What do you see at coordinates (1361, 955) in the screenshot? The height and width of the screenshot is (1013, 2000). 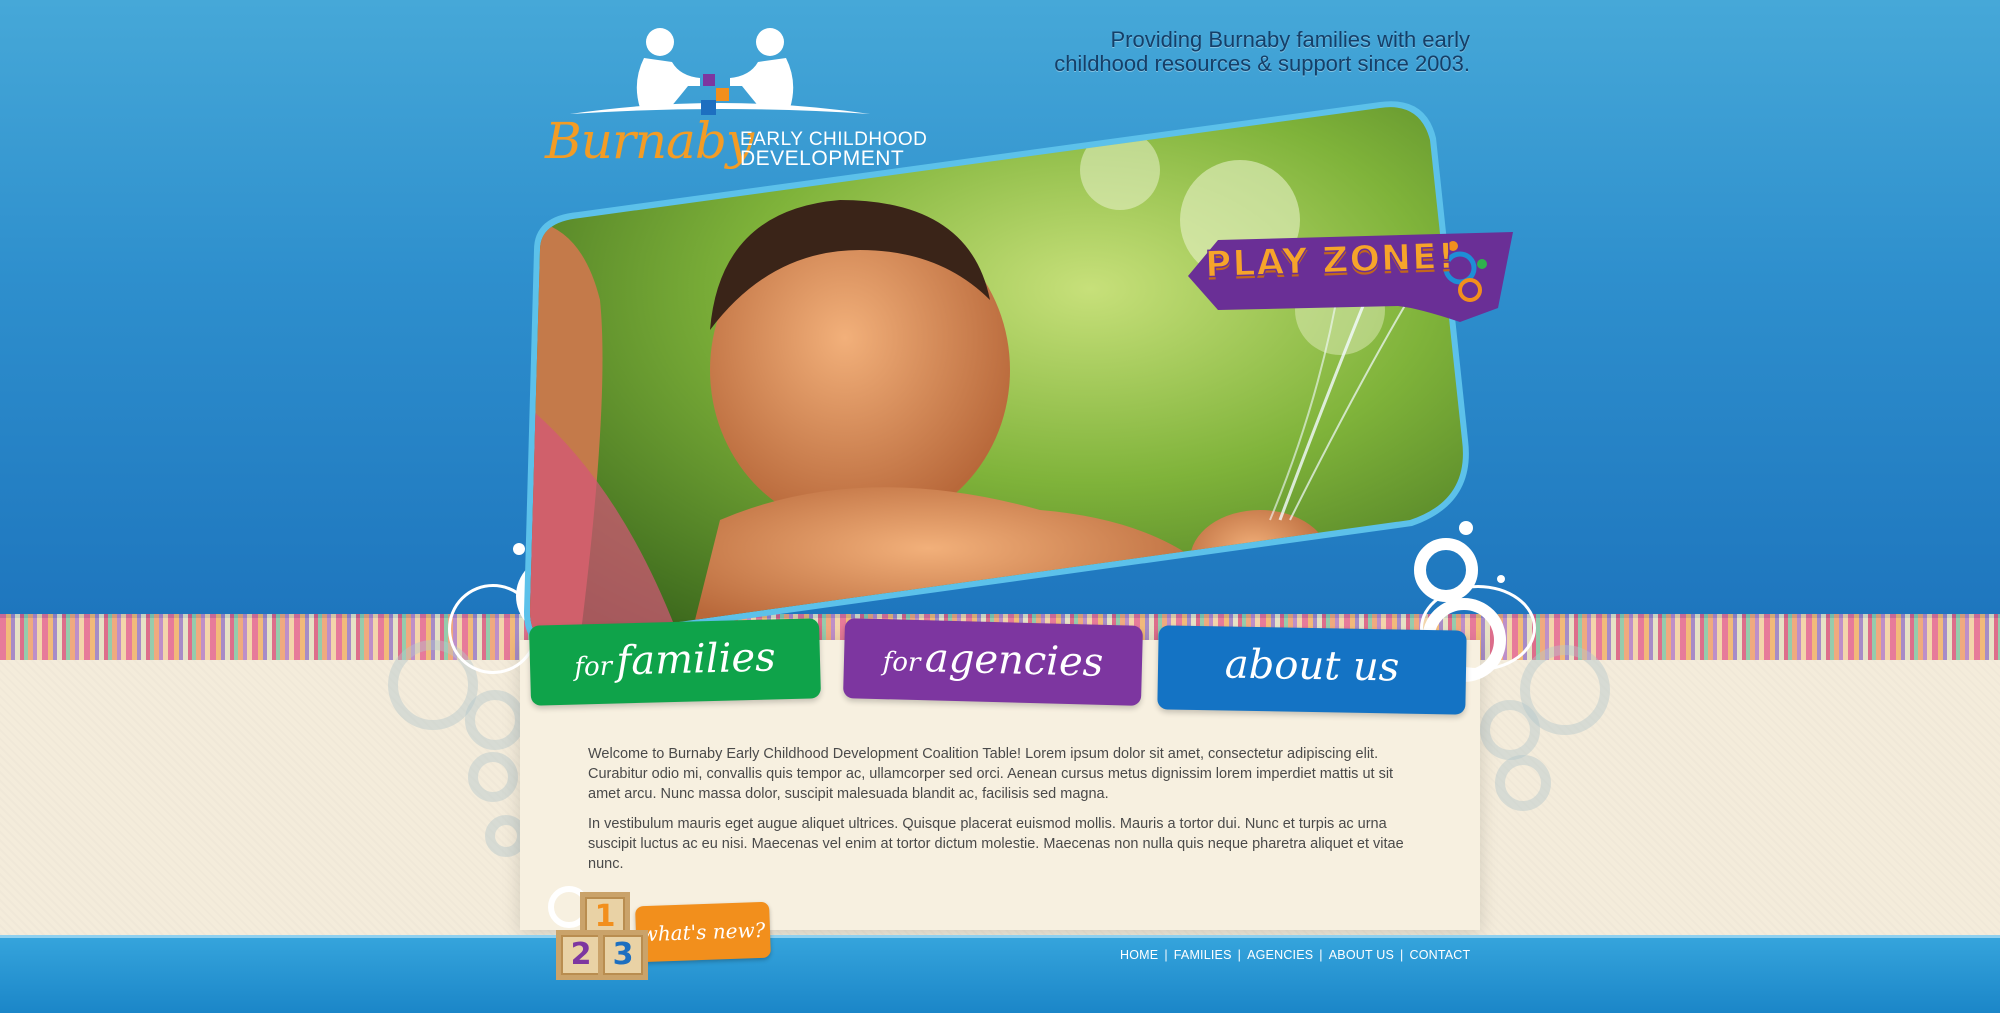 I see `footer-link-about-us: ABOUT US` at bounding box center [1361, 955].